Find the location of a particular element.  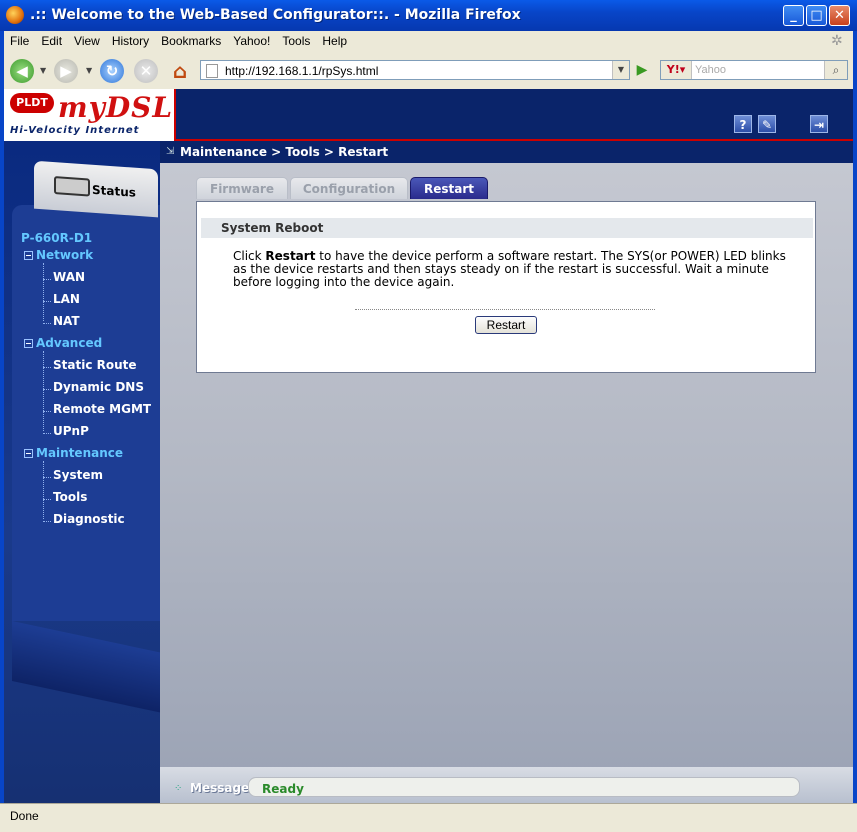

close-button: ✕ is located at coordinates (839, 15).